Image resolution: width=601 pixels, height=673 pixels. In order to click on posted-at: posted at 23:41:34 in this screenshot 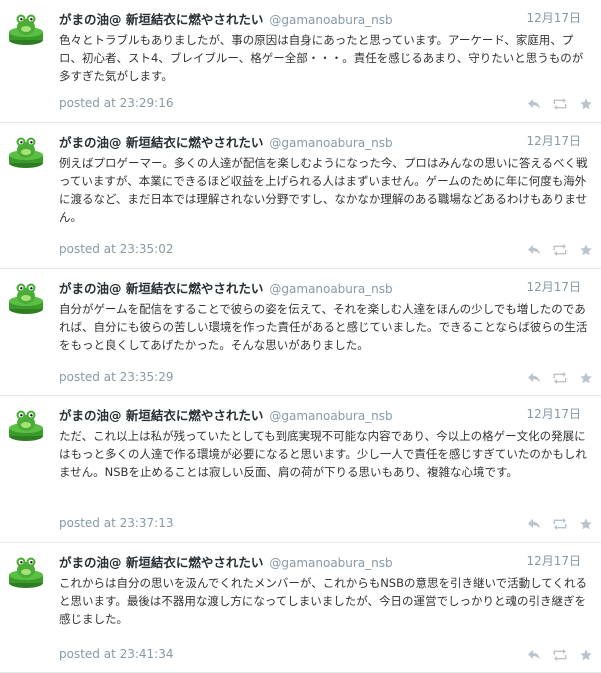, I will do `click(116, 654)`.